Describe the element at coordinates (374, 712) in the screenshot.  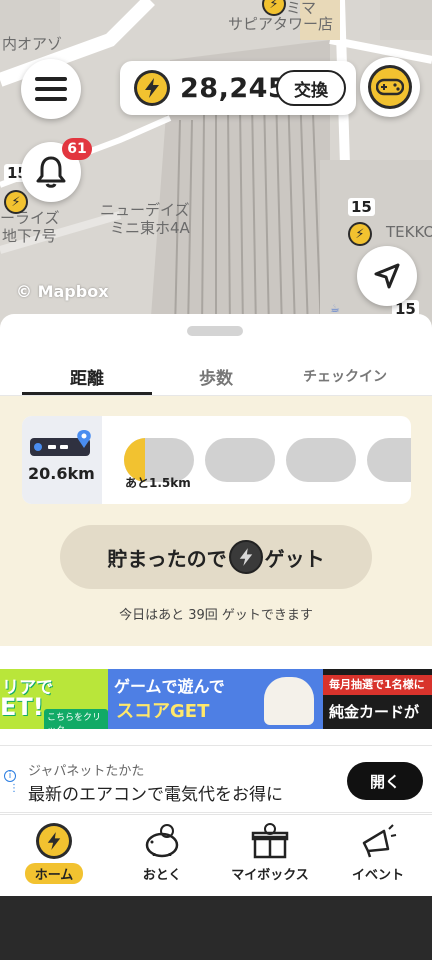
I see `banner-right-text-2: 純金カードが` at that location.